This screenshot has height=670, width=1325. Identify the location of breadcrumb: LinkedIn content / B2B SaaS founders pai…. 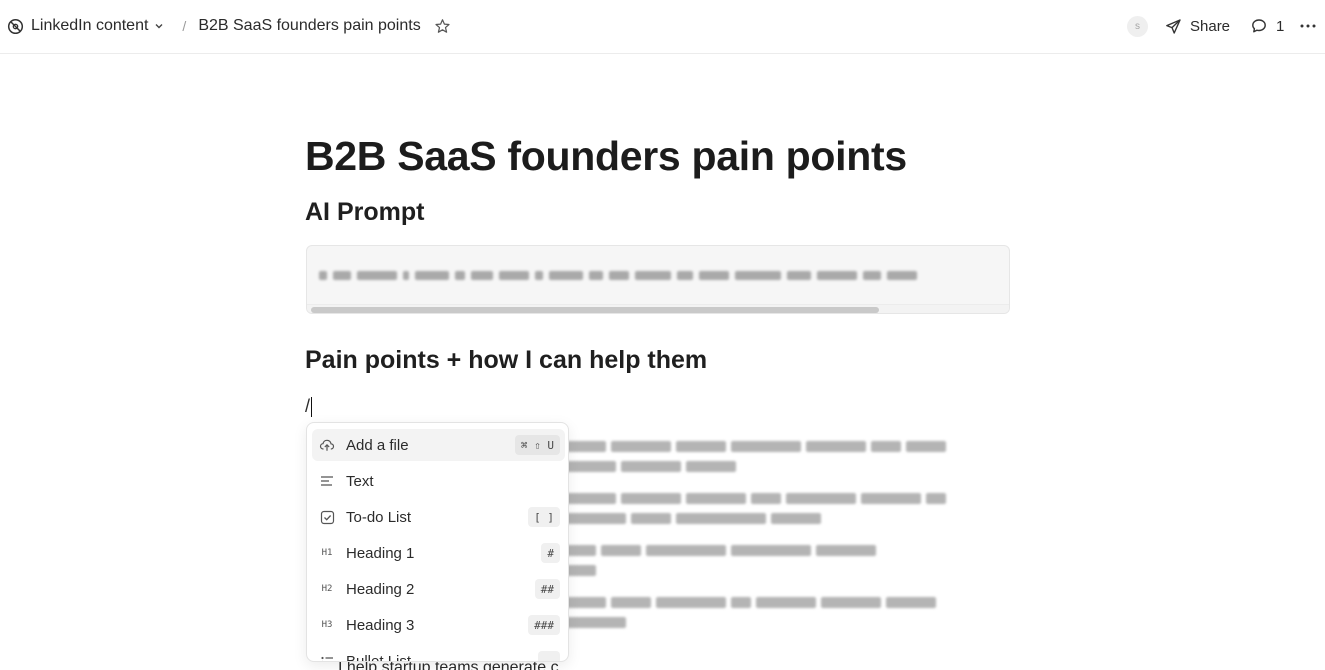
(229, 26).